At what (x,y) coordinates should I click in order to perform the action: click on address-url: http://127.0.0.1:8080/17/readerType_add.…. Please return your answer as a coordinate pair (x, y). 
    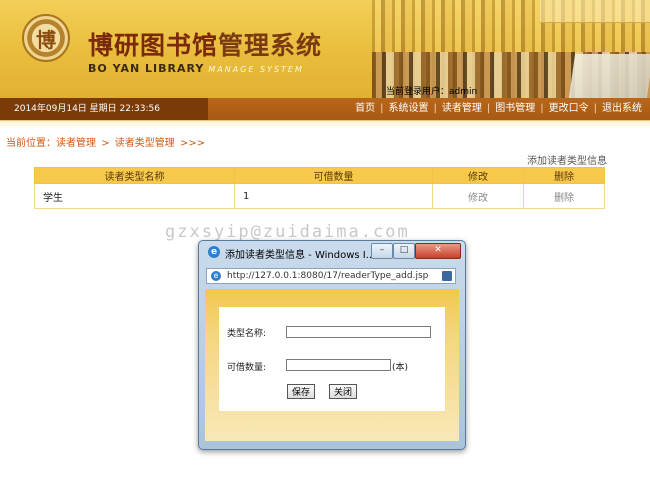
    Looking at the image, I should click on (328, 276).